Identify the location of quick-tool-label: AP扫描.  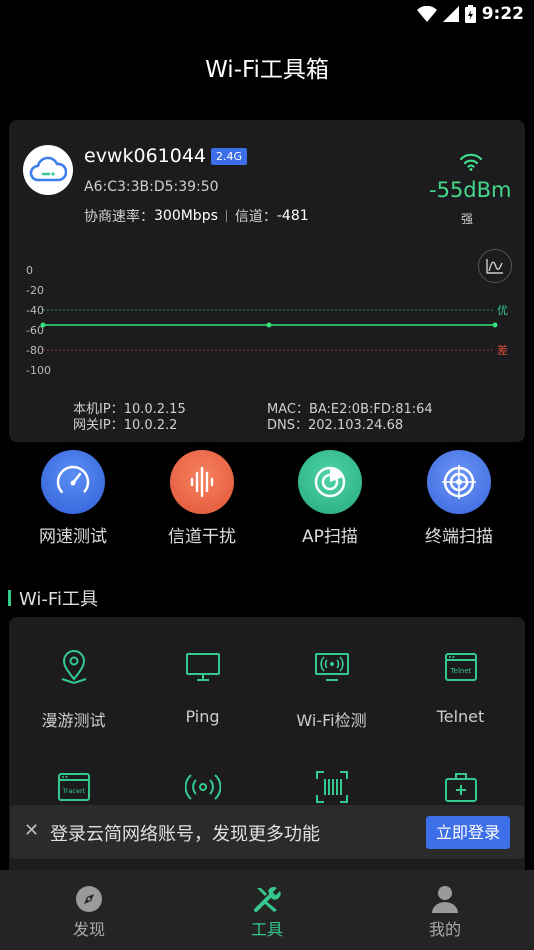
(330, 537).